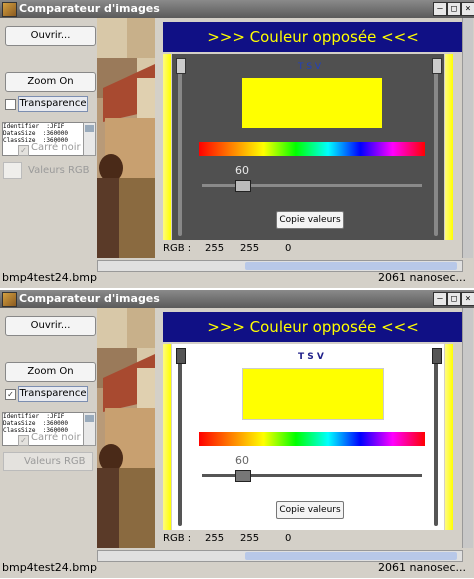 The image size is (474, 579). What do you see at coordinates (12, 170) in the screenshot?
I see `color-swatch` at bounding box center [12, 170].